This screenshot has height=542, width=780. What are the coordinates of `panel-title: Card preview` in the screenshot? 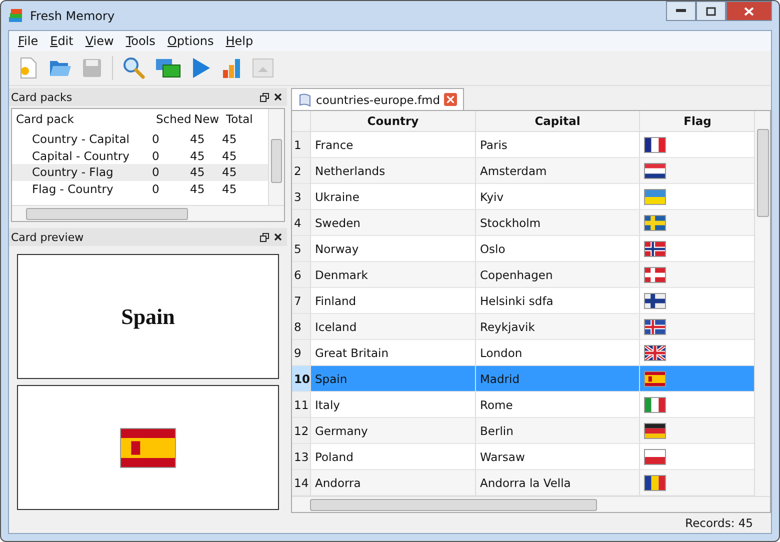 It's located at (48, 237).